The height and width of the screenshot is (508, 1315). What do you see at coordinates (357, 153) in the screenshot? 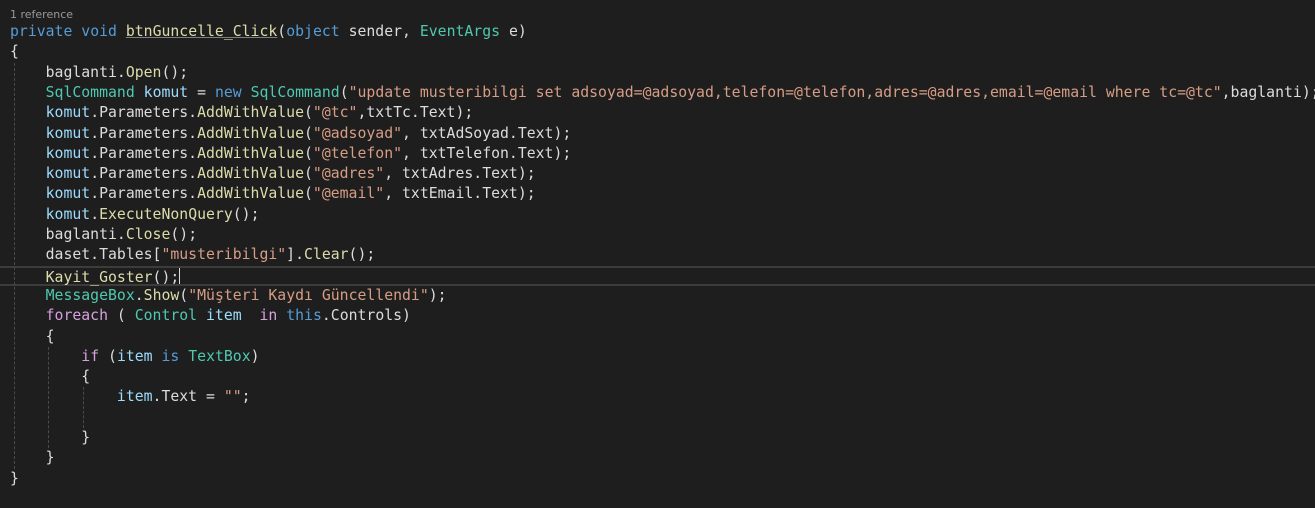
I see `code-token: "@telefon"` at bounding box center [357, 153].